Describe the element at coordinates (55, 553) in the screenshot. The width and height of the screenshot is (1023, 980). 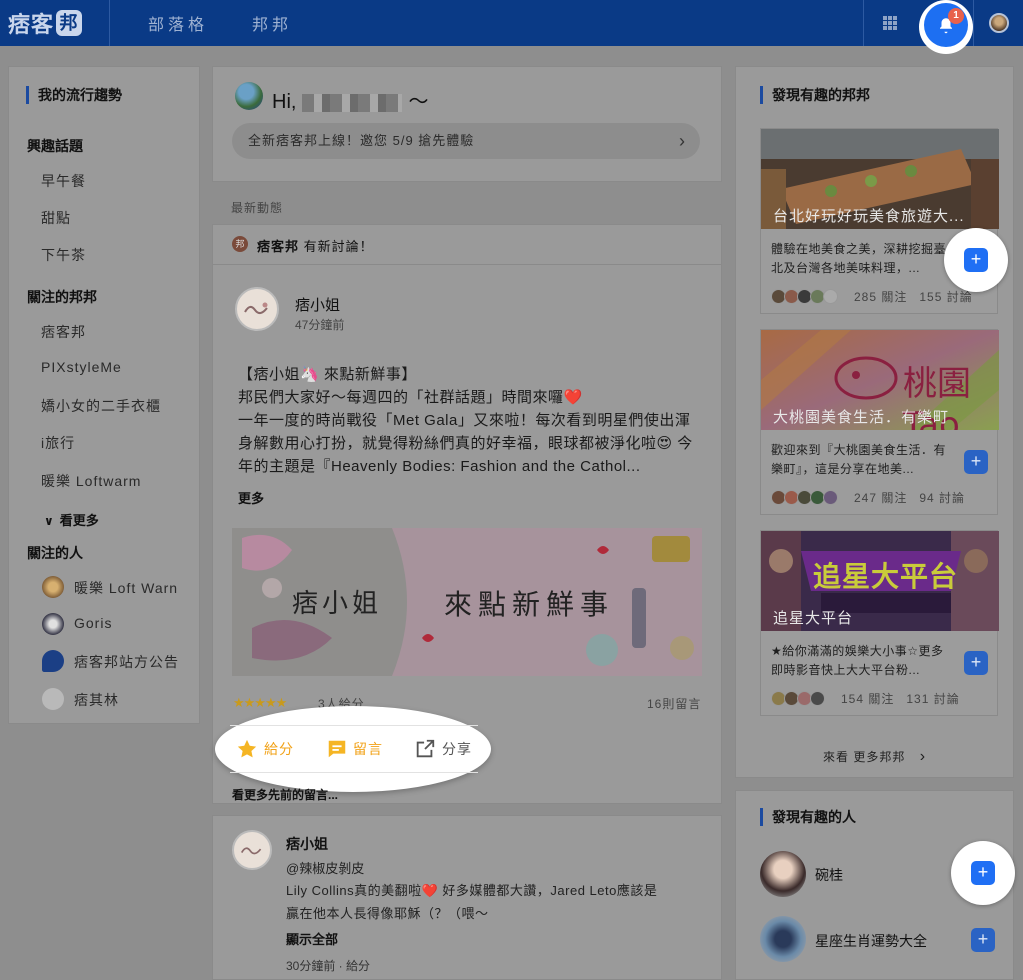
I see `follow-people-title: 關注的人` at that location.